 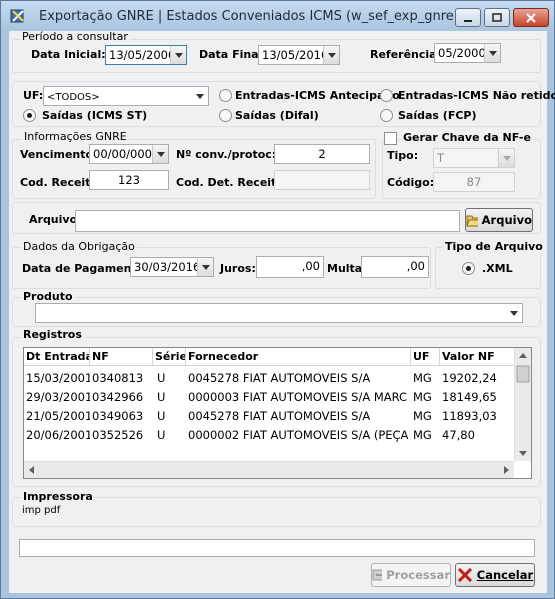 What do you see at coordinates (58, 435) in the screenshot?
I see `cell-dt-entrada: 20/06/2001` at bounding box center [58, 435].